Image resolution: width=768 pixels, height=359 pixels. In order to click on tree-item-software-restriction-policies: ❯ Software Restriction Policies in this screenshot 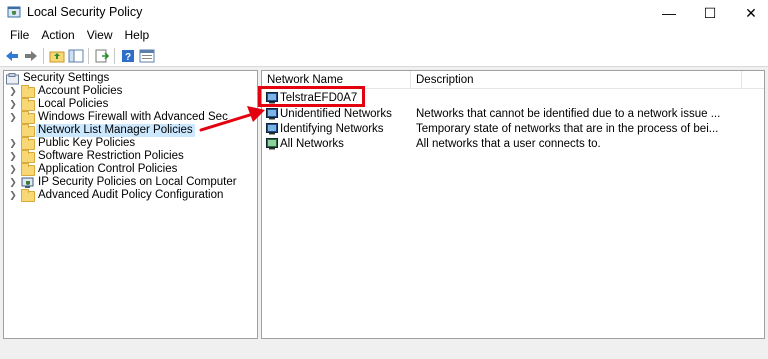, I will do `click(96, 156)`.